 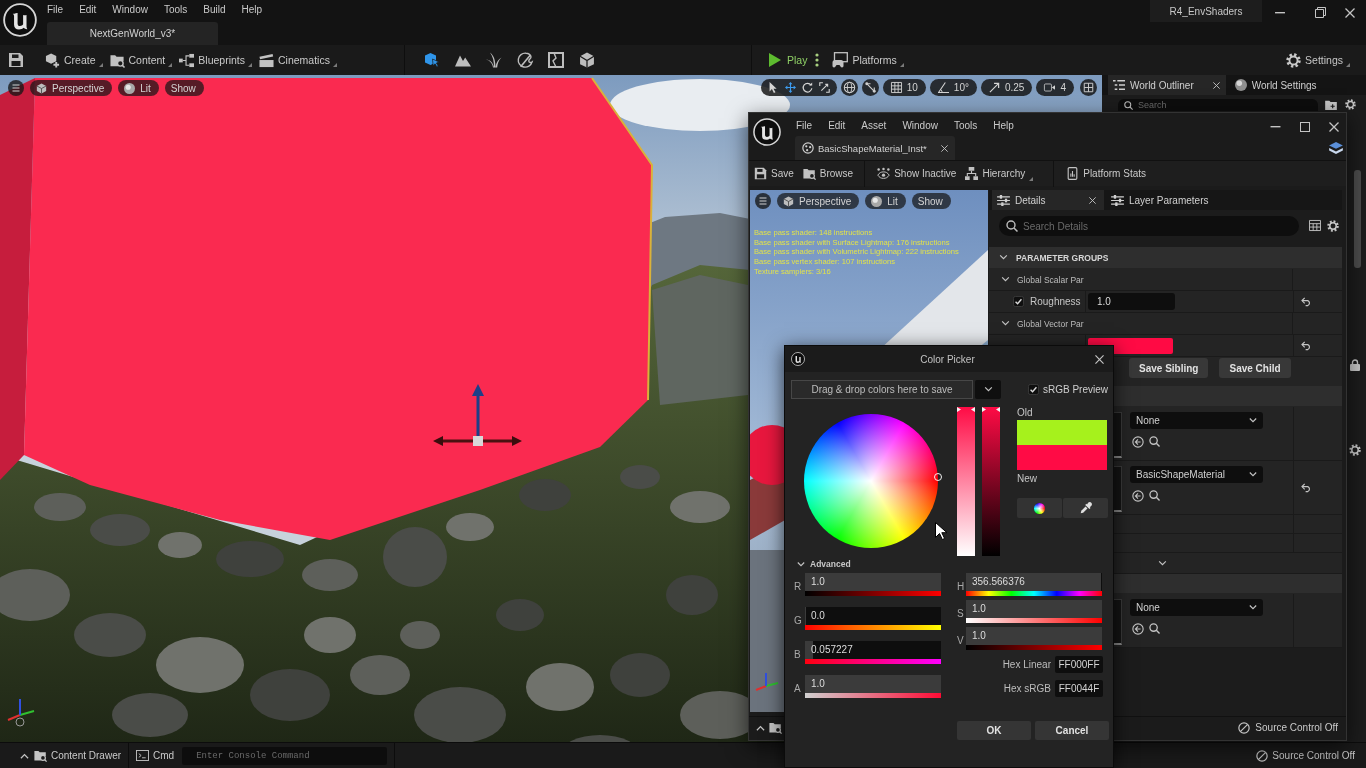 I want to click on cinematics-button: Cinematics, so click(x=299, y=60).